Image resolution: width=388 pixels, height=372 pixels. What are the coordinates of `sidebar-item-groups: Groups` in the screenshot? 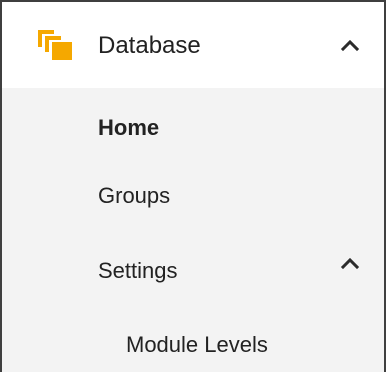 It's located at (134, 196).